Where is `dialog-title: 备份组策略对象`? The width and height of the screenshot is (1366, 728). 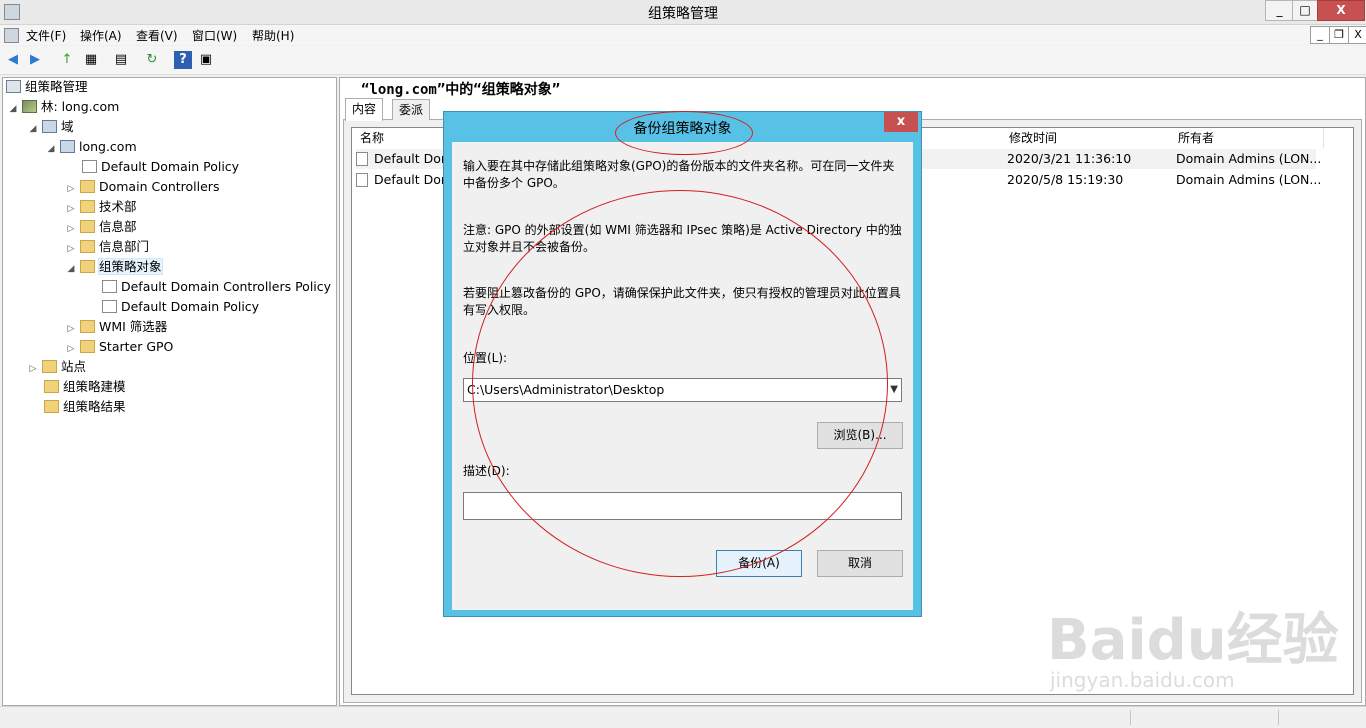
dialog-title: 备份组策略对象 is located at coordinates (682, 129).